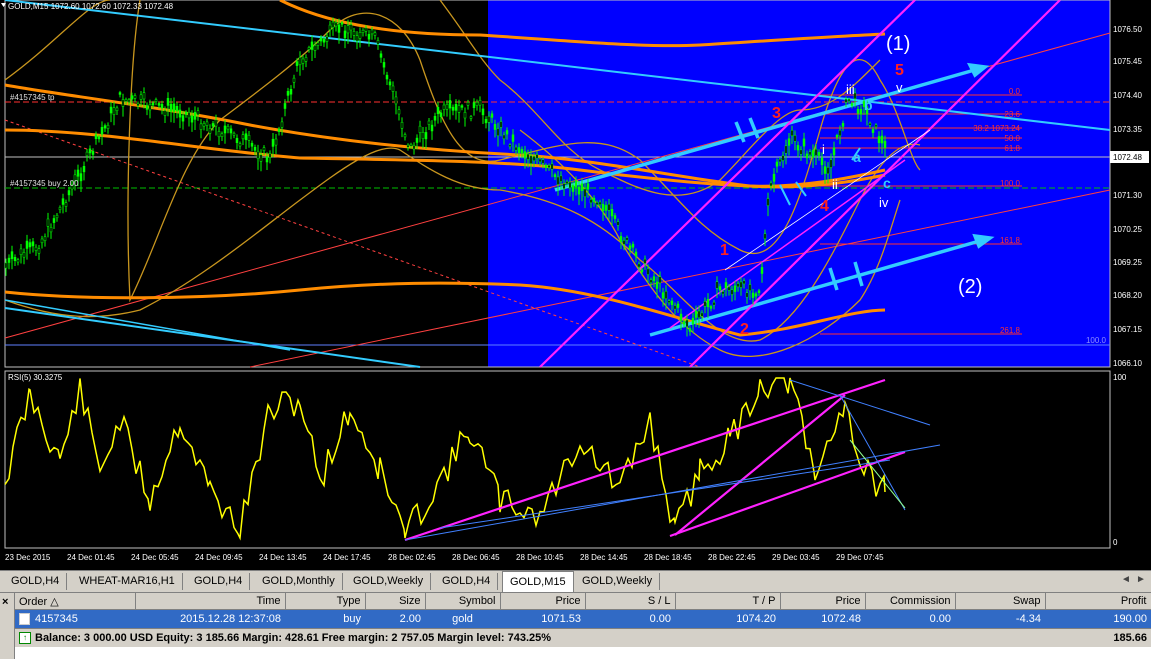  What do you see at coordinates (655, 460) in the screenshot?
I see `rsi-magenta-trendlines` at bounding box center [655, 460].